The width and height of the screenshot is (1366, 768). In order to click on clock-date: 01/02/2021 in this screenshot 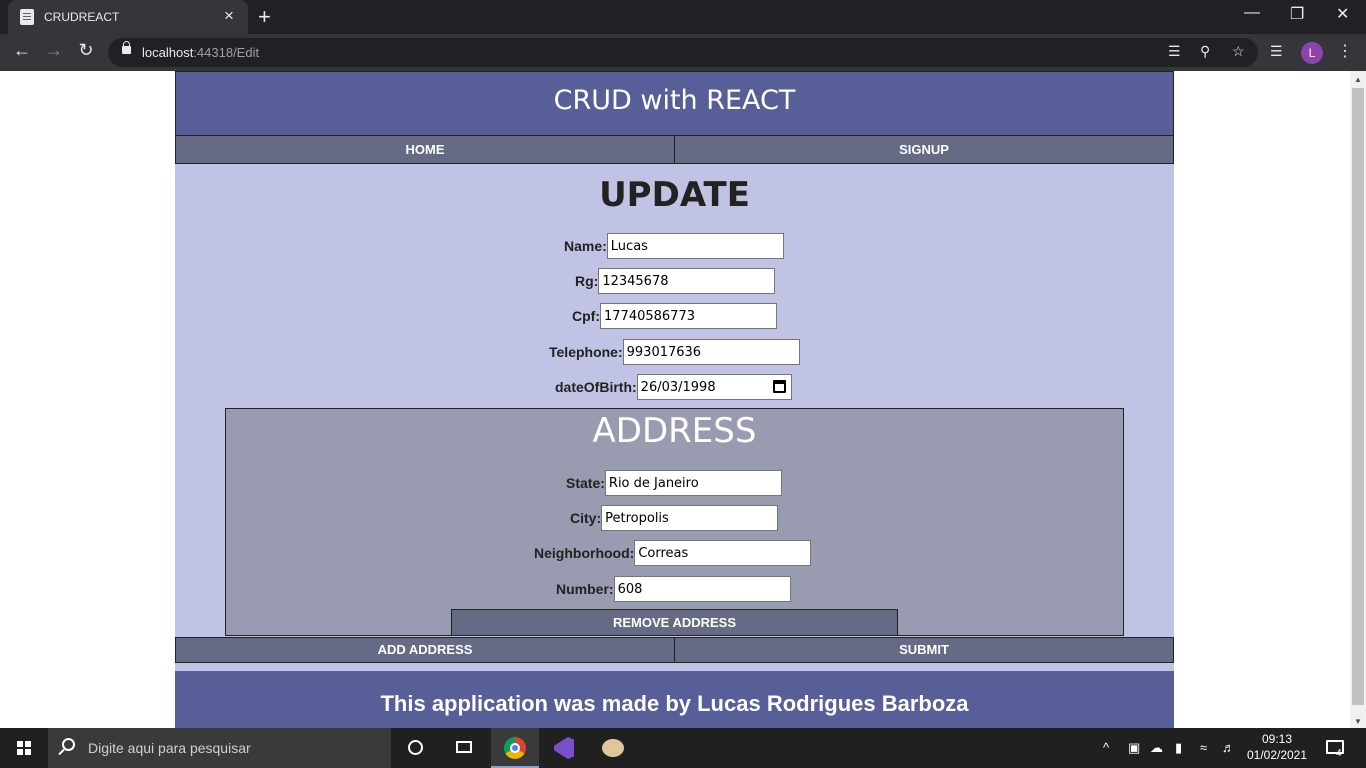, I will do `click(1277, 755)`.